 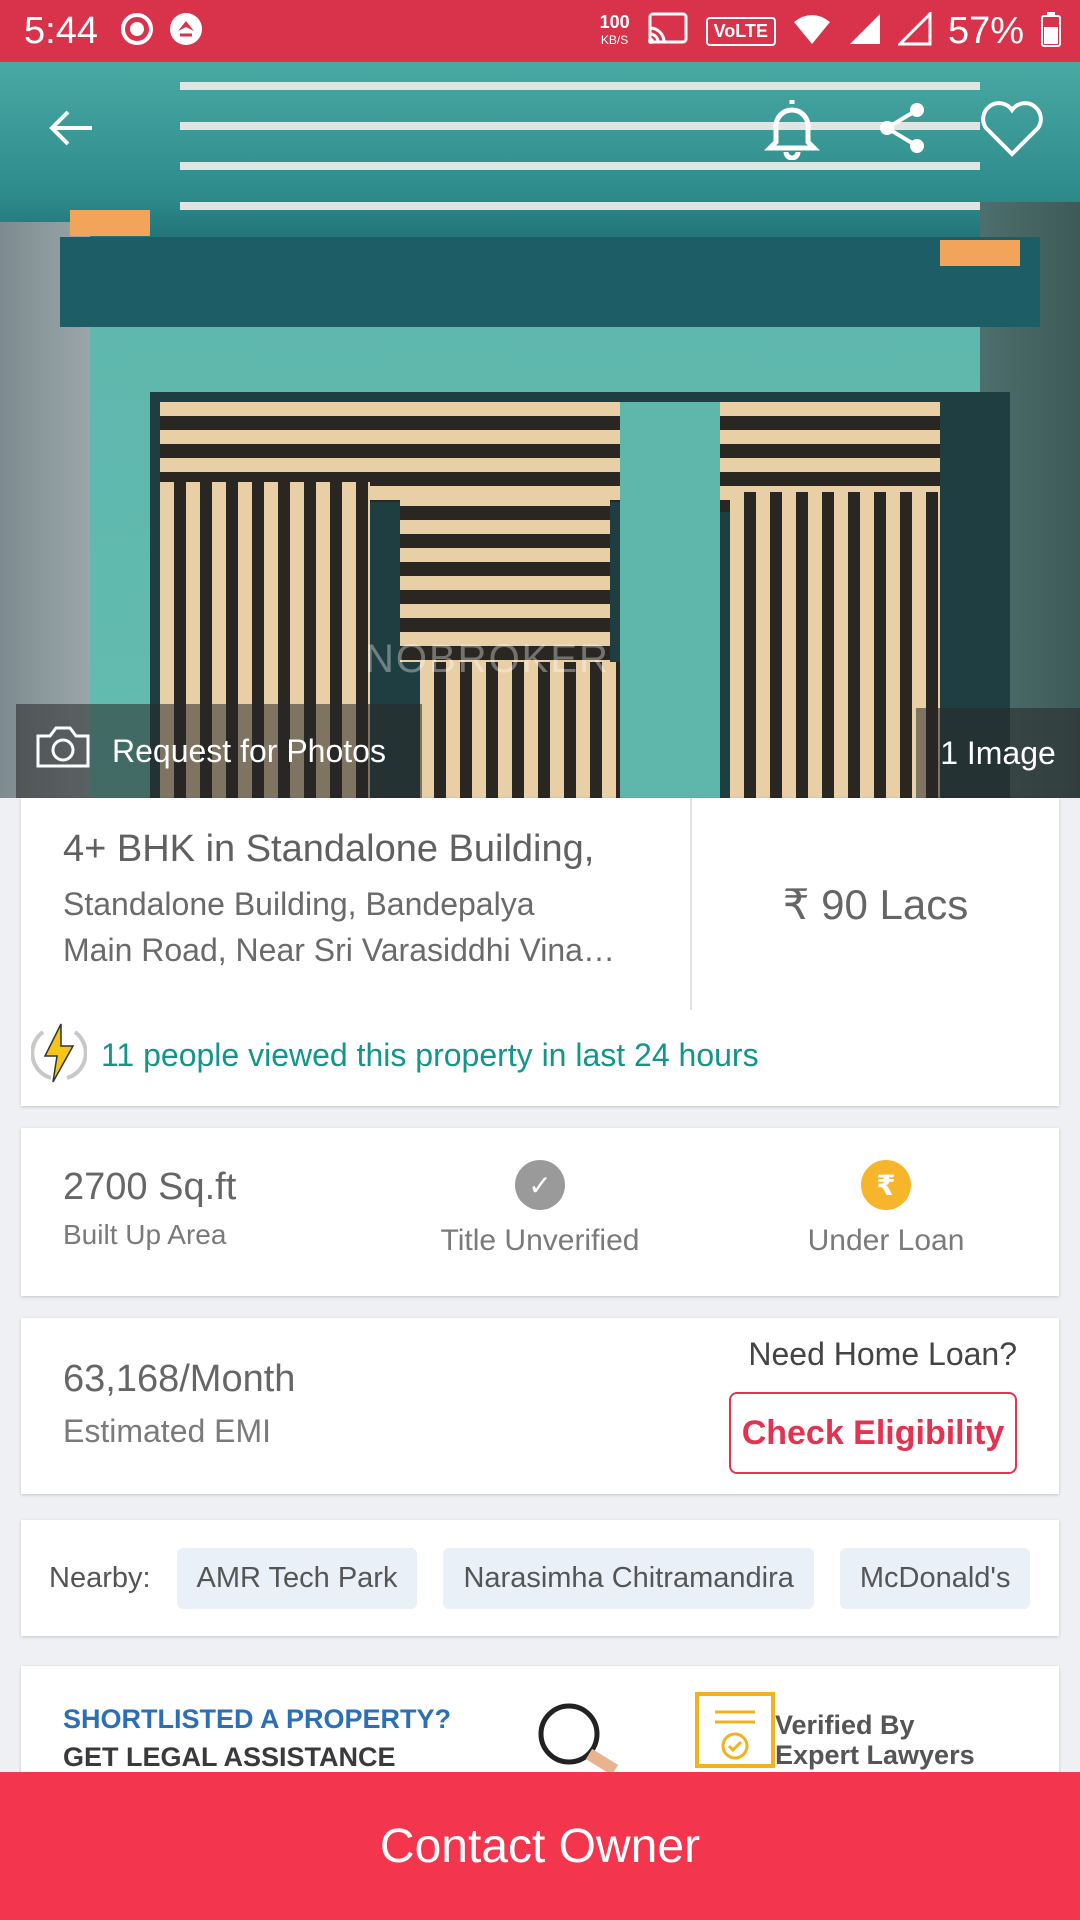 What do you see at coordinates (137, 31) in the screenshot?
I see `record-icon` at bounding box center [137, 31].